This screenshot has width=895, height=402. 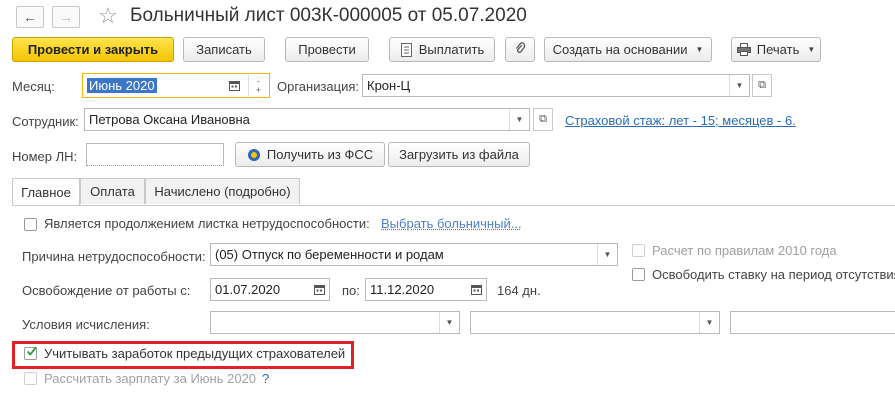 What do you see at coordinates (108, 16) in the screenshot?
I see `star-icon: ☆` at bounding box center [108, 16].